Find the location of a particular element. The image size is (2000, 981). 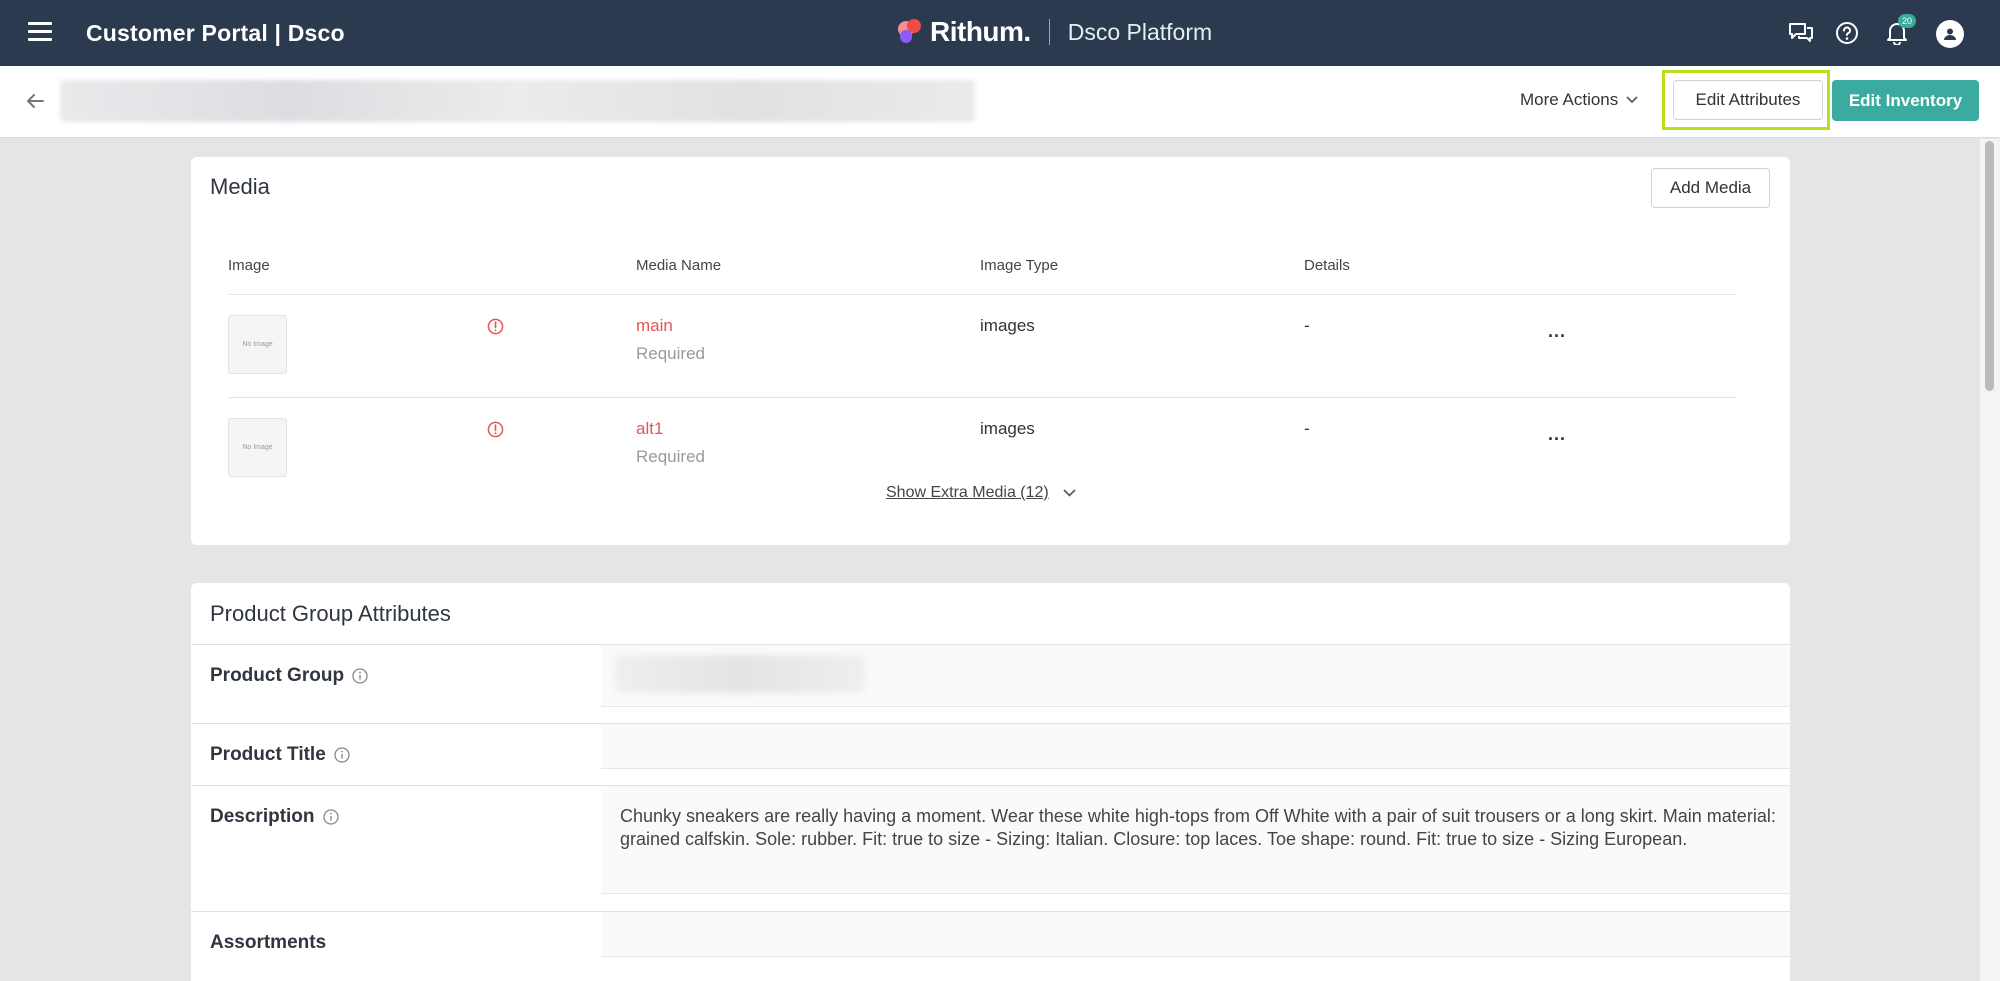

column-header-image: Image is located at coordinates (249, 265).